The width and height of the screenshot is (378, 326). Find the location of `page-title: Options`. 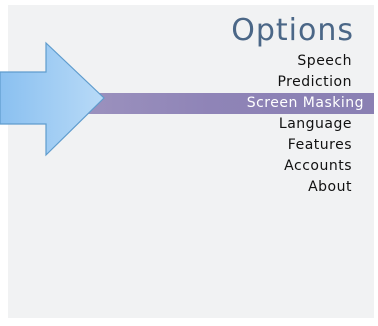

page-title: Options is located at coordinates (292, 30).